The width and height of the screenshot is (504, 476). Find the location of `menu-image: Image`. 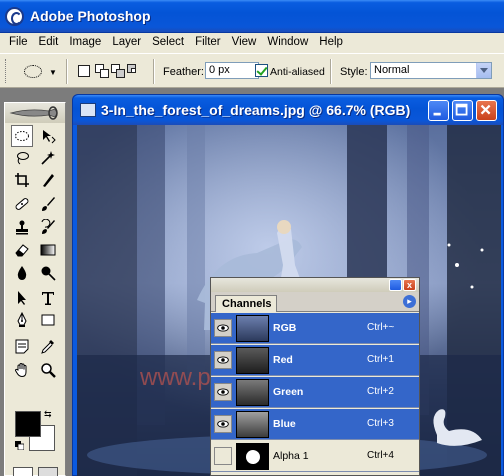

menu-image: Image is located at coordinates (85, 42).